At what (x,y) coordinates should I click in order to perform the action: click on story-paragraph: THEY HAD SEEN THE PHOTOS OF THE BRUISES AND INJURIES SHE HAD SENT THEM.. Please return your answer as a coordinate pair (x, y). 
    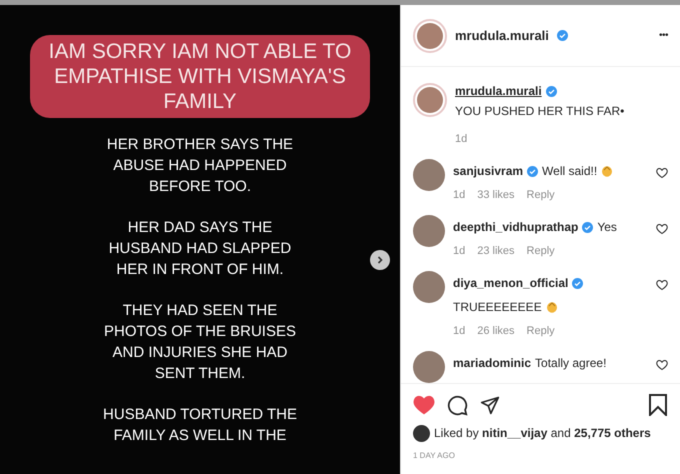
    Looking at the image, I should click on (200, 342).